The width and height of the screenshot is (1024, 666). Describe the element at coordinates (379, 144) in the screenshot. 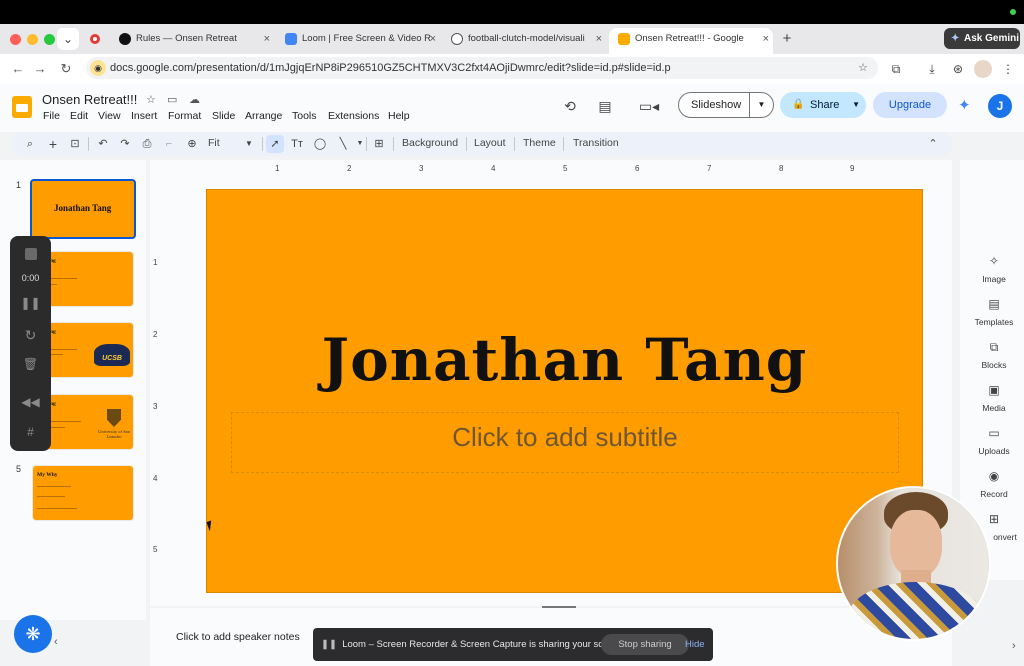

I see `insert-comment-icon: ⊞` at that location.